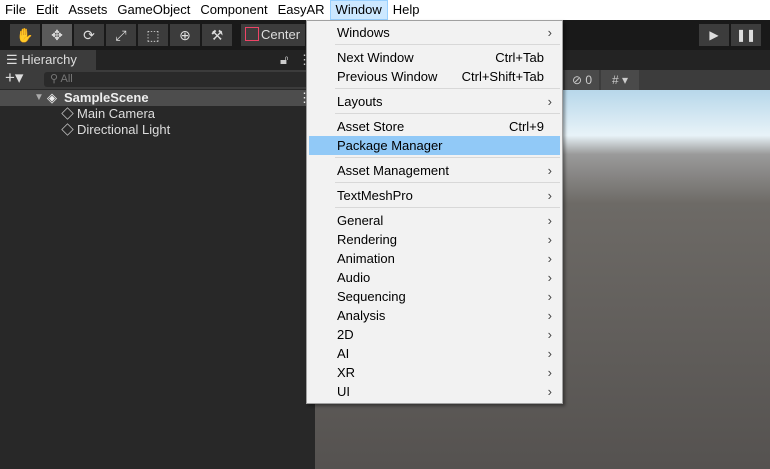 This screenshot has height=469, width=770. I want to click on menu-item-label: Asset Store, so click(371, 126).